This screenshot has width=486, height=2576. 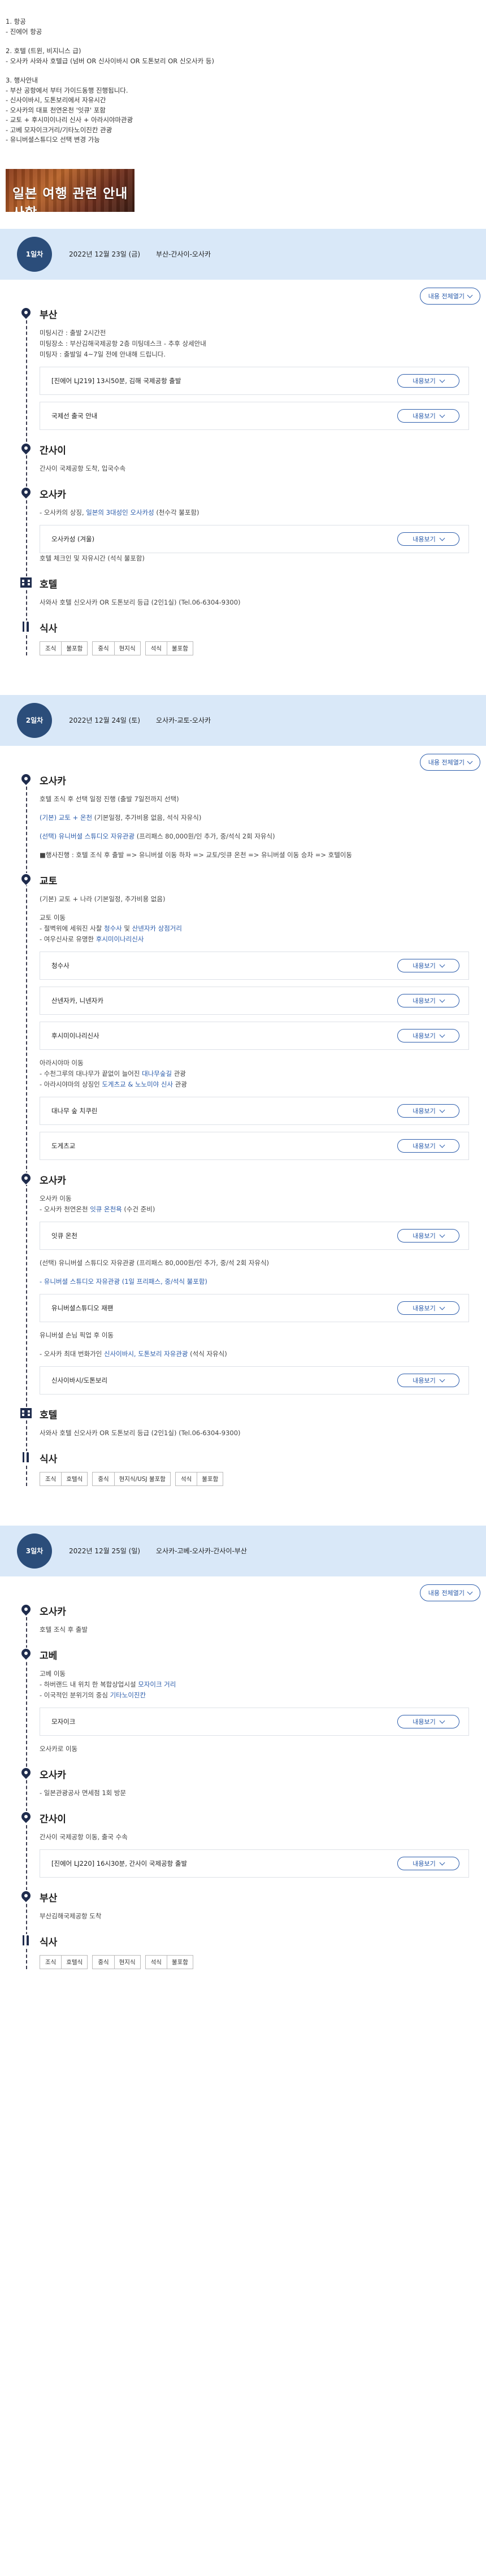 I want to click on detail-item-label: 국제선 출국 안내, so click(x=74, y=416).